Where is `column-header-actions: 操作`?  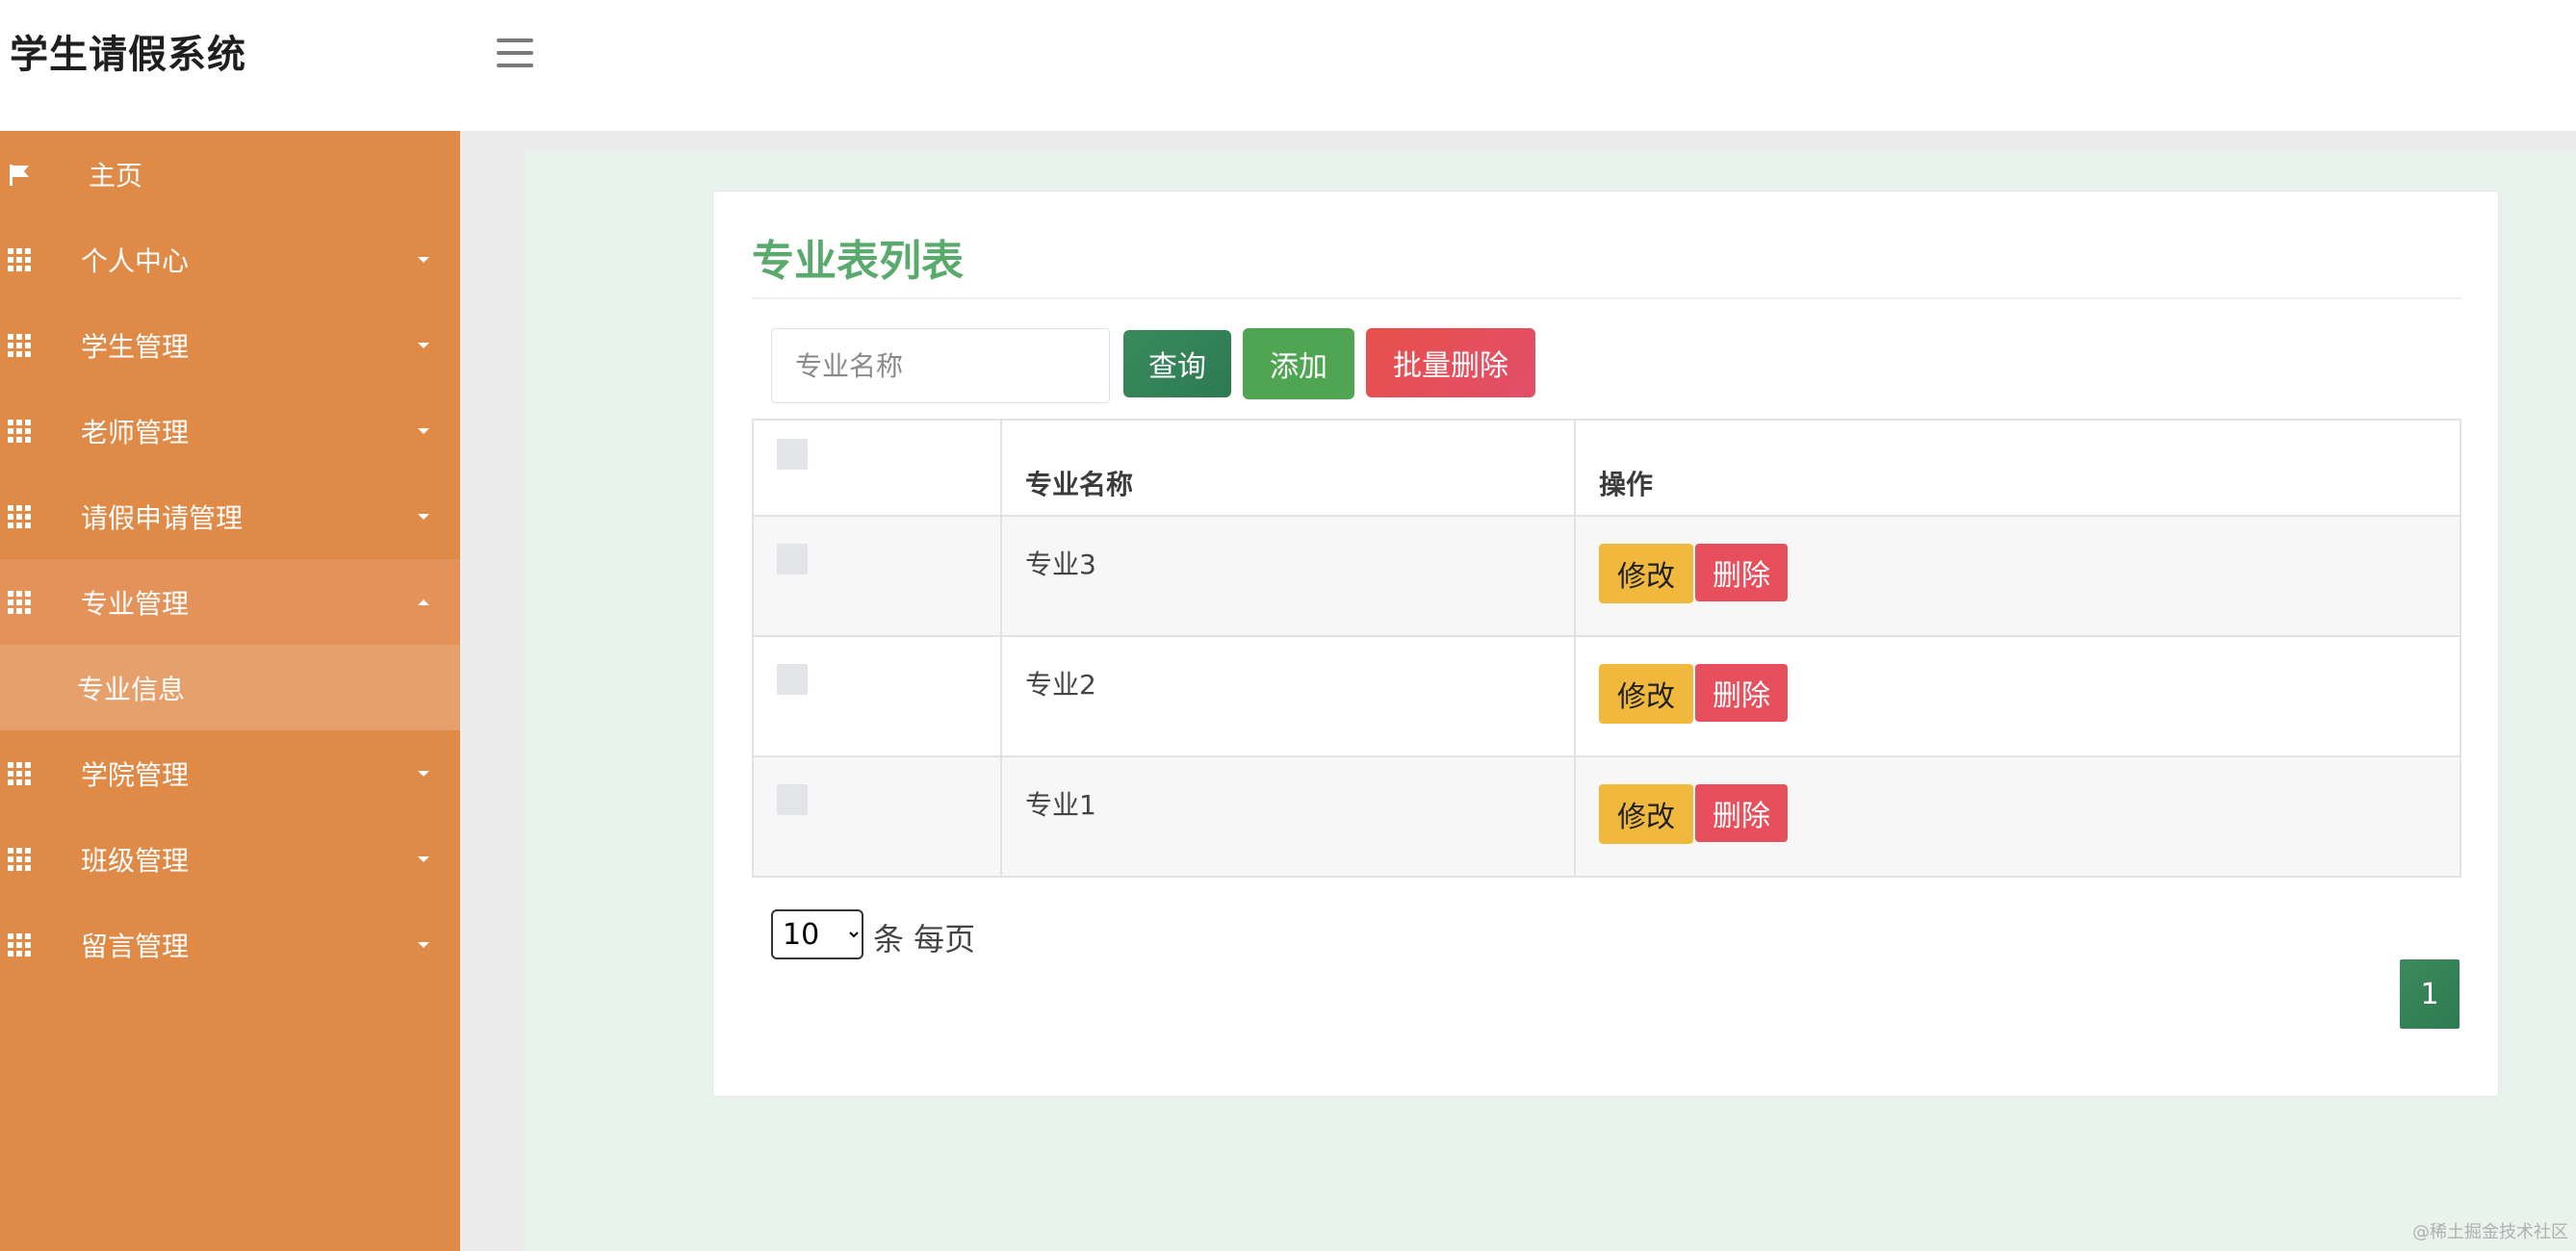 column-header-actions: 操作 is located at coordinates (2018, 468).